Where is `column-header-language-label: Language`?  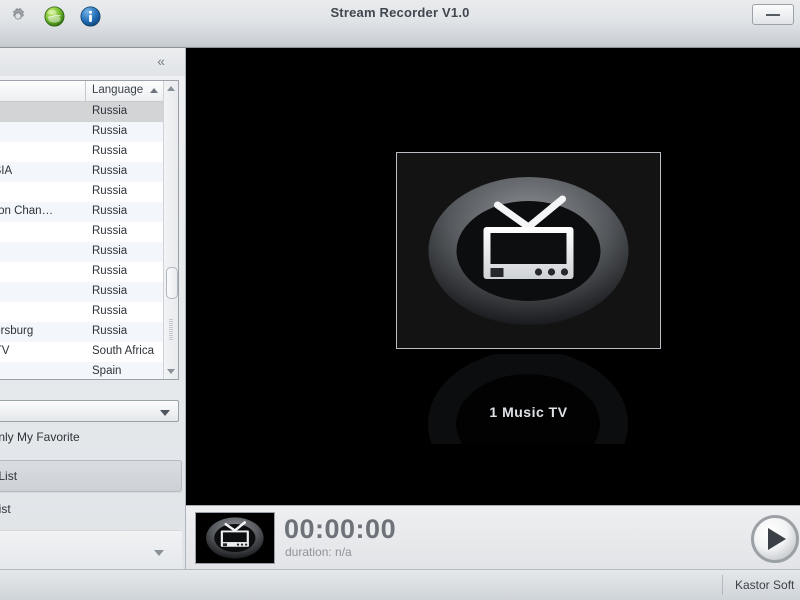
column-header-language-label: Language is located at coordinates (118, 90).